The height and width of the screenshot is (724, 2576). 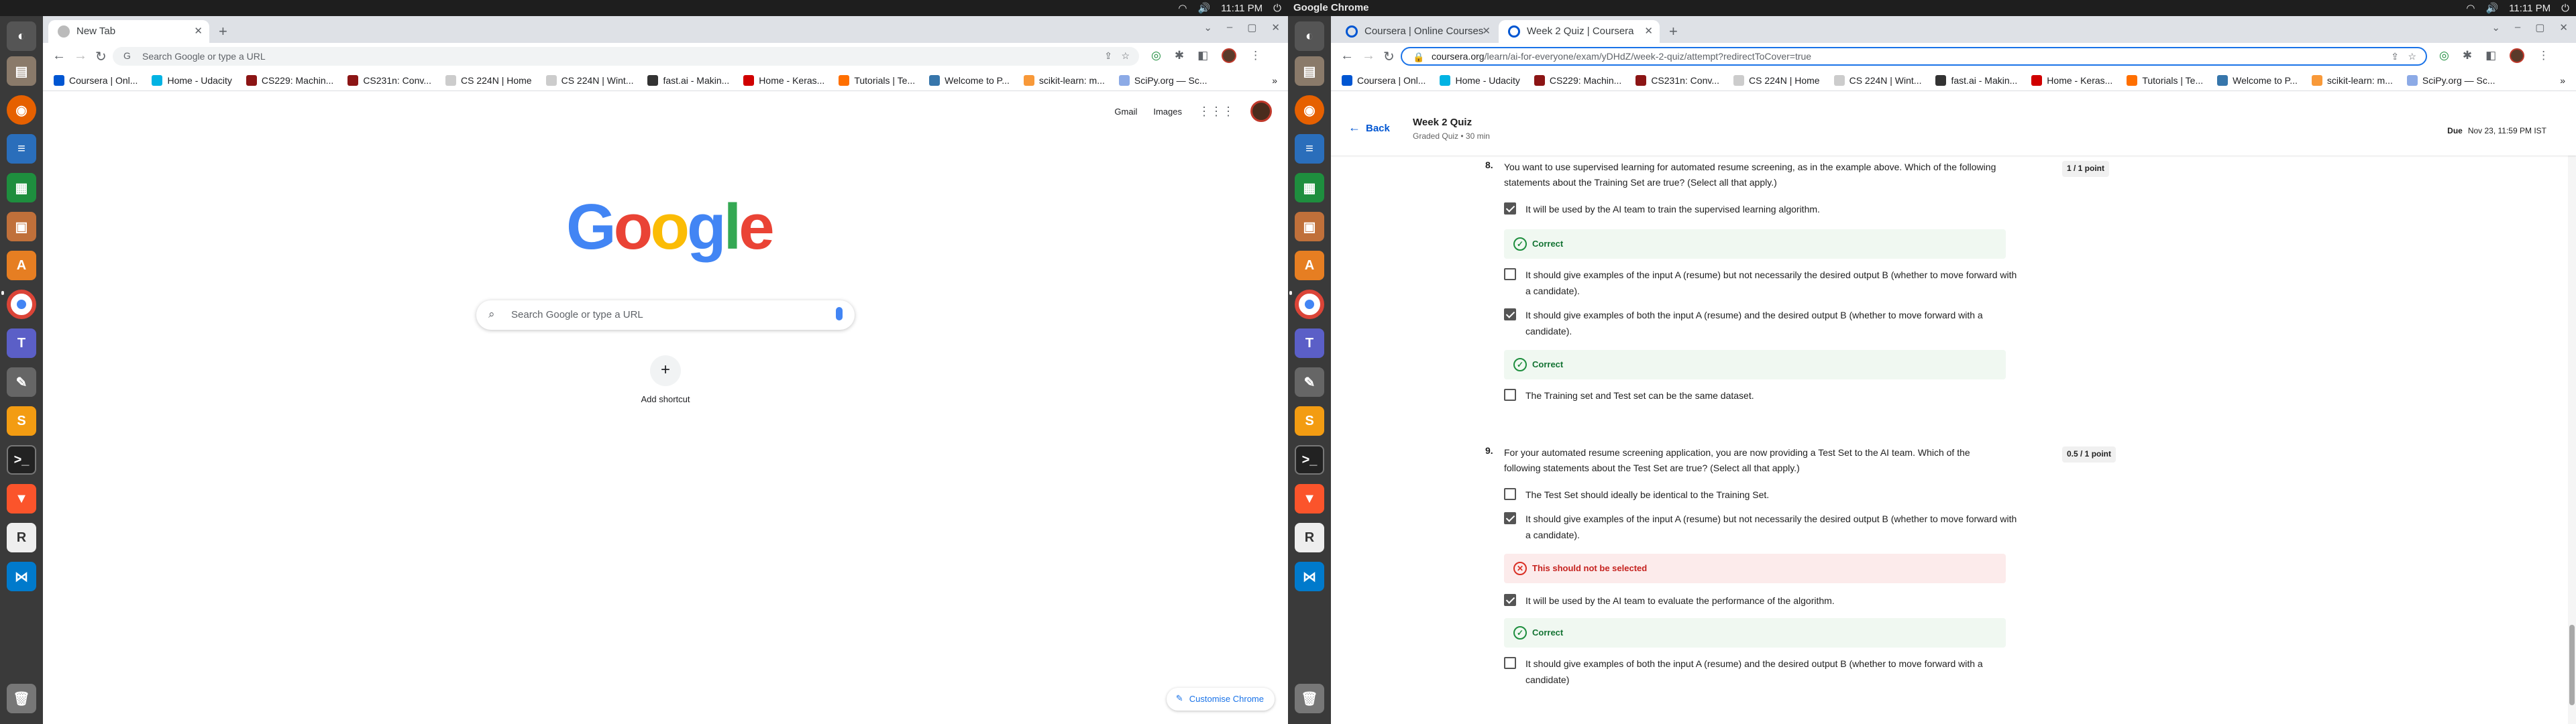 What do you see at coordinates (1220, 700) in the screenshot?
I see `customise-chrome-button: ✎ Customise Chrome` at bounding box center [1220, 700].